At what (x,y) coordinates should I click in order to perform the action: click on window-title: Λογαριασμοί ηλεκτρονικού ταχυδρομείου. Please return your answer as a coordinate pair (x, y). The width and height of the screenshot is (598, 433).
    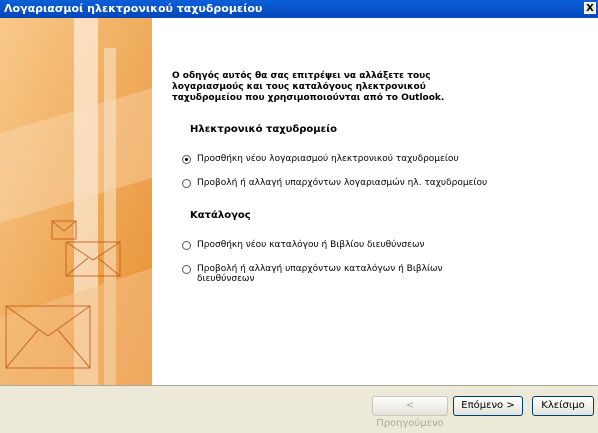
    Looking at the image, I should click on (133, 8).